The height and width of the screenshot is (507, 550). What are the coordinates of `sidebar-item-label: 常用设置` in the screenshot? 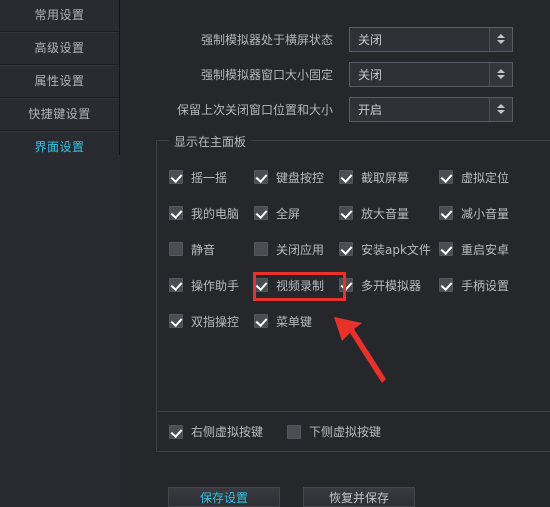 It's located at (59, 15).